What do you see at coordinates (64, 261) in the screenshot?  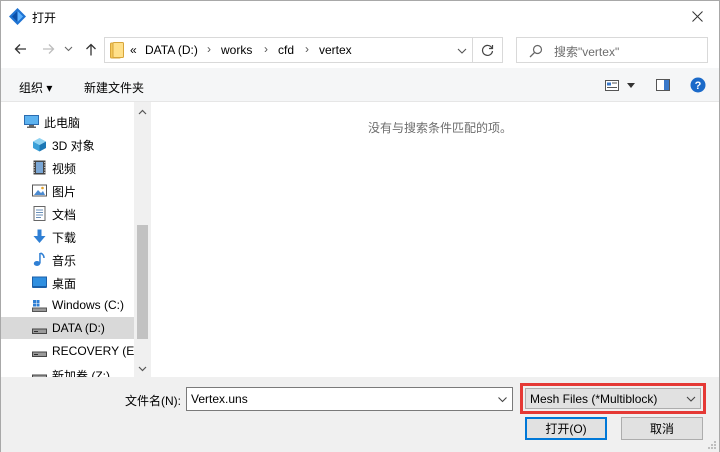 I see `sidebar-item-label: 音乐` at bounding box center [64, 261].